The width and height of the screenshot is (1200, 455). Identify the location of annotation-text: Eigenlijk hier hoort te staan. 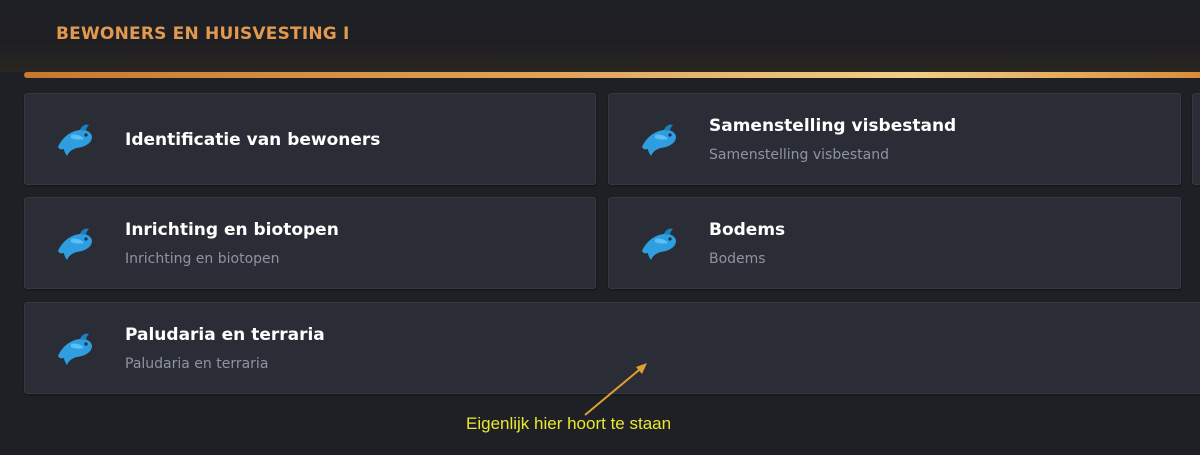
(569, 423).